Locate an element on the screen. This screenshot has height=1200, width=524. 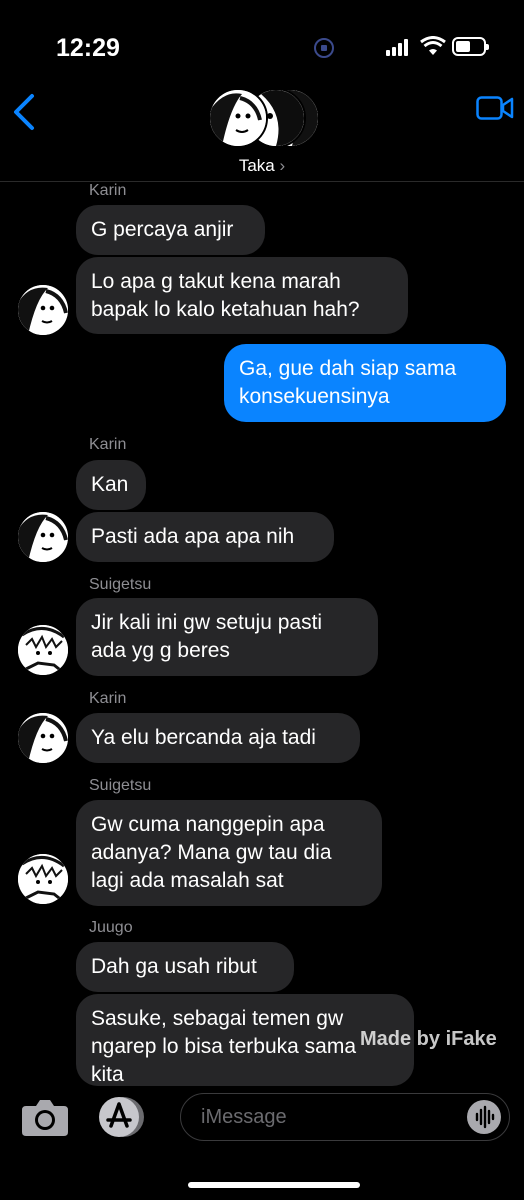
wifi-icon is located at coordinates (433, 45).